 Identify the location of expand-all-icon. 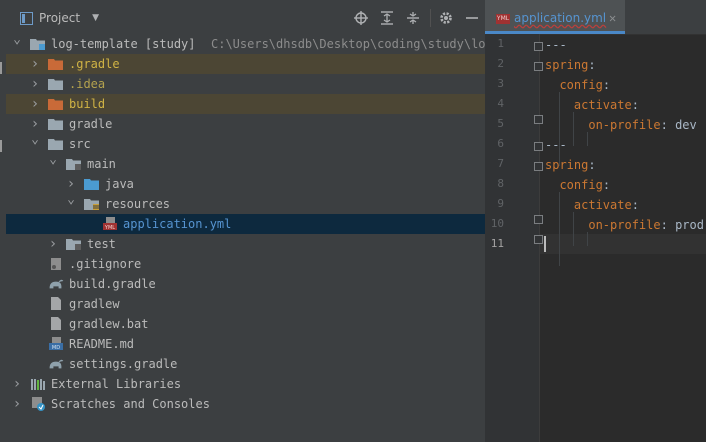
(387, 18).